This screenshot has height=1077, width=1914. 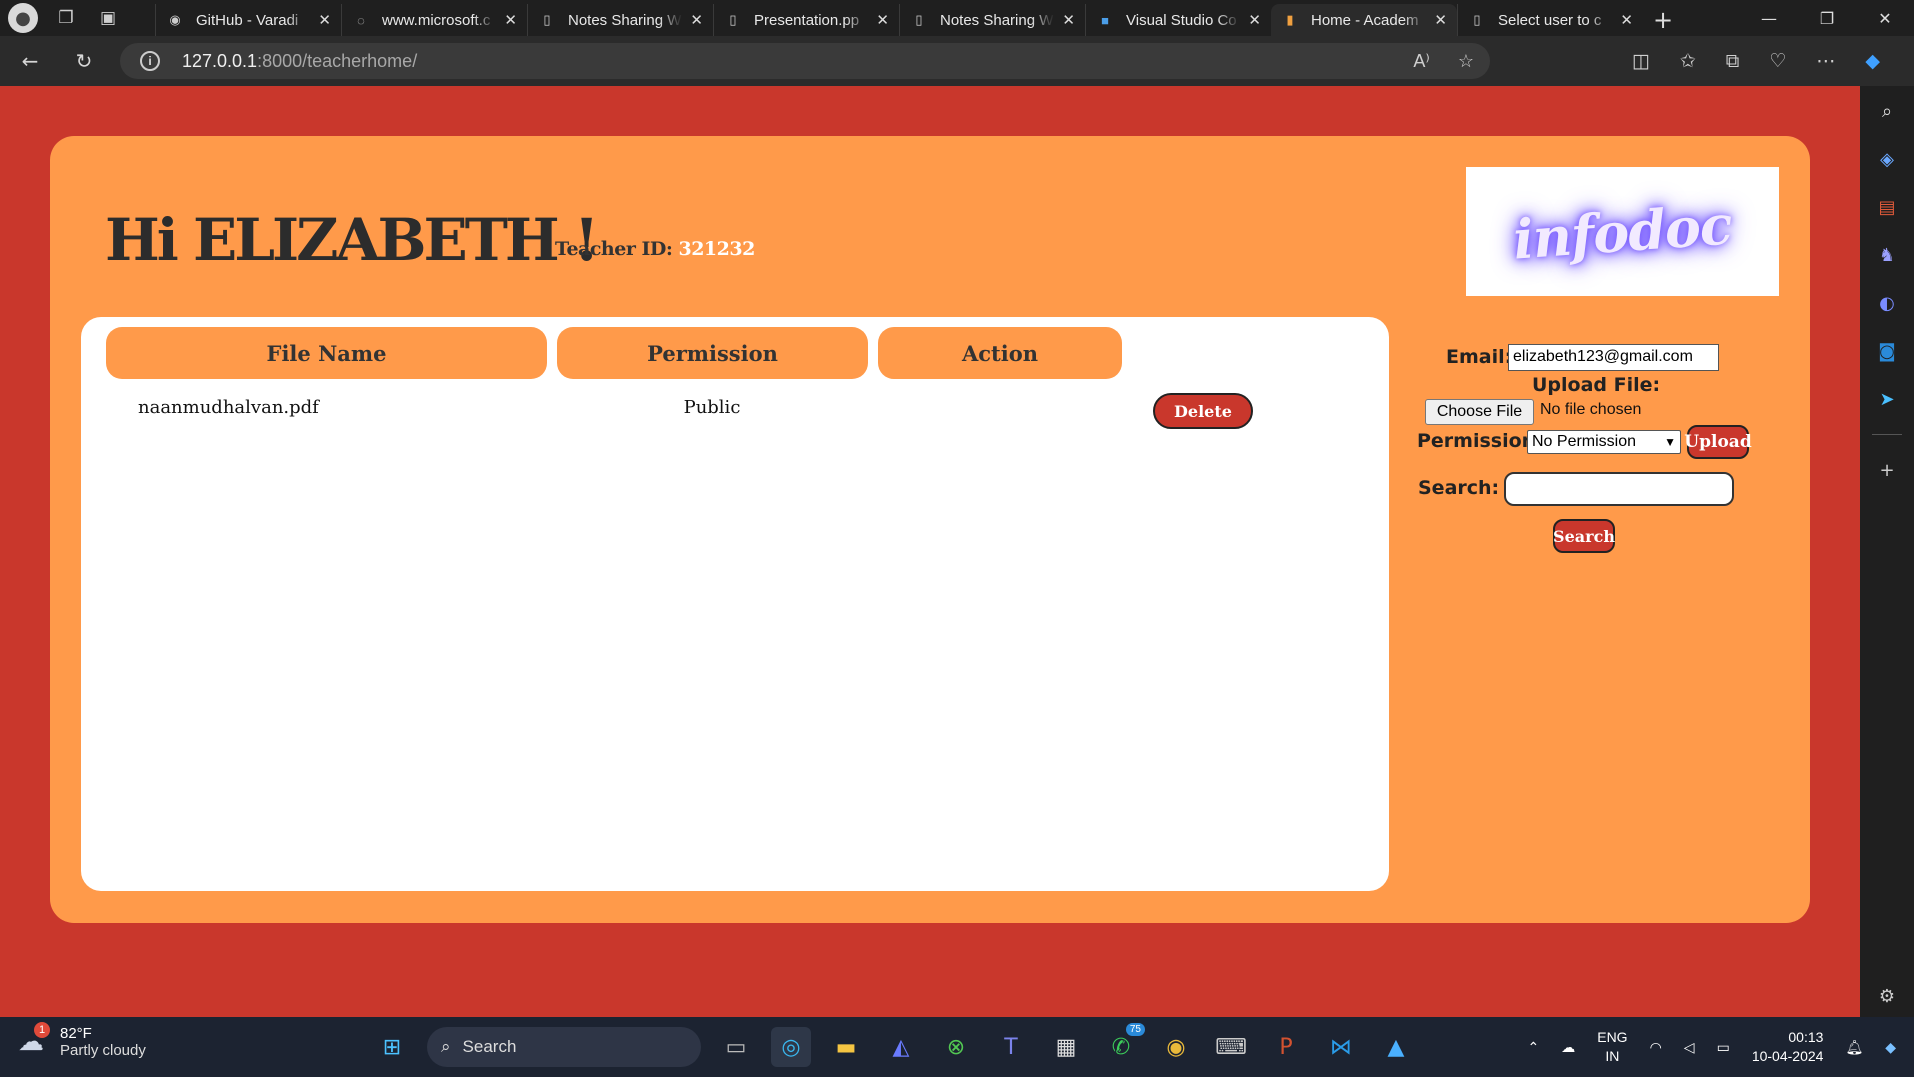 What do you see at coordinates (1480, 441) in the screenshot?
I see `permission-label: Permission:` at bounding box center [1480, 441].